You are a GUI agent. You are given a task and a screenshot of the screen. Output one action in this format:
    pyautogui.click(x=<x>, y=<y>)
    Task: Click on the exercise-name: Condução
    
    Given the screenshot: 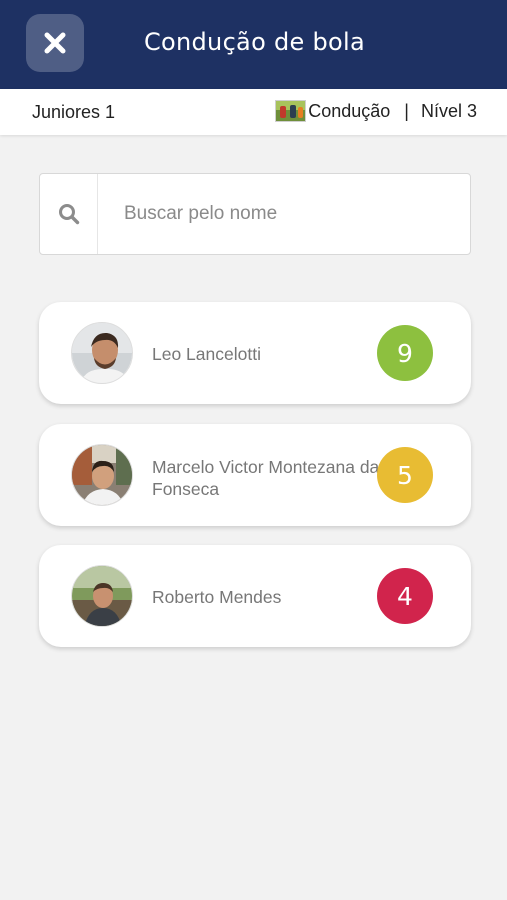 What is the action you would take?
    pyautogui.click(x=349, y=110)
    